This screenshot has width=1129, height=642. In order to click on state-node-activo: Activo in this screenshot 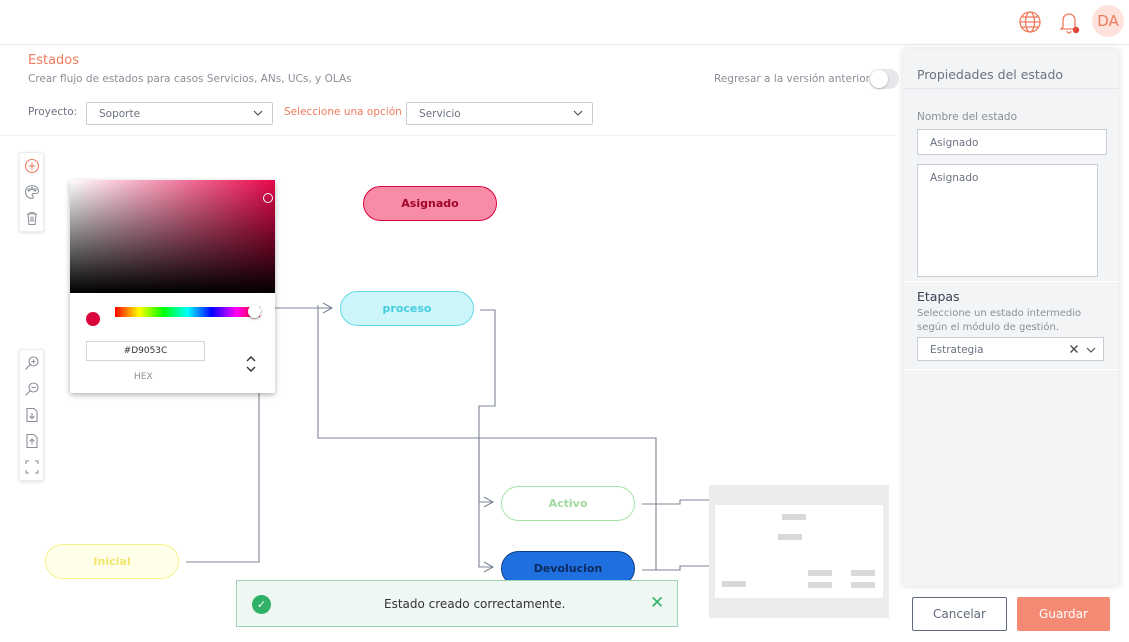, I will do `click(568, 503)`.